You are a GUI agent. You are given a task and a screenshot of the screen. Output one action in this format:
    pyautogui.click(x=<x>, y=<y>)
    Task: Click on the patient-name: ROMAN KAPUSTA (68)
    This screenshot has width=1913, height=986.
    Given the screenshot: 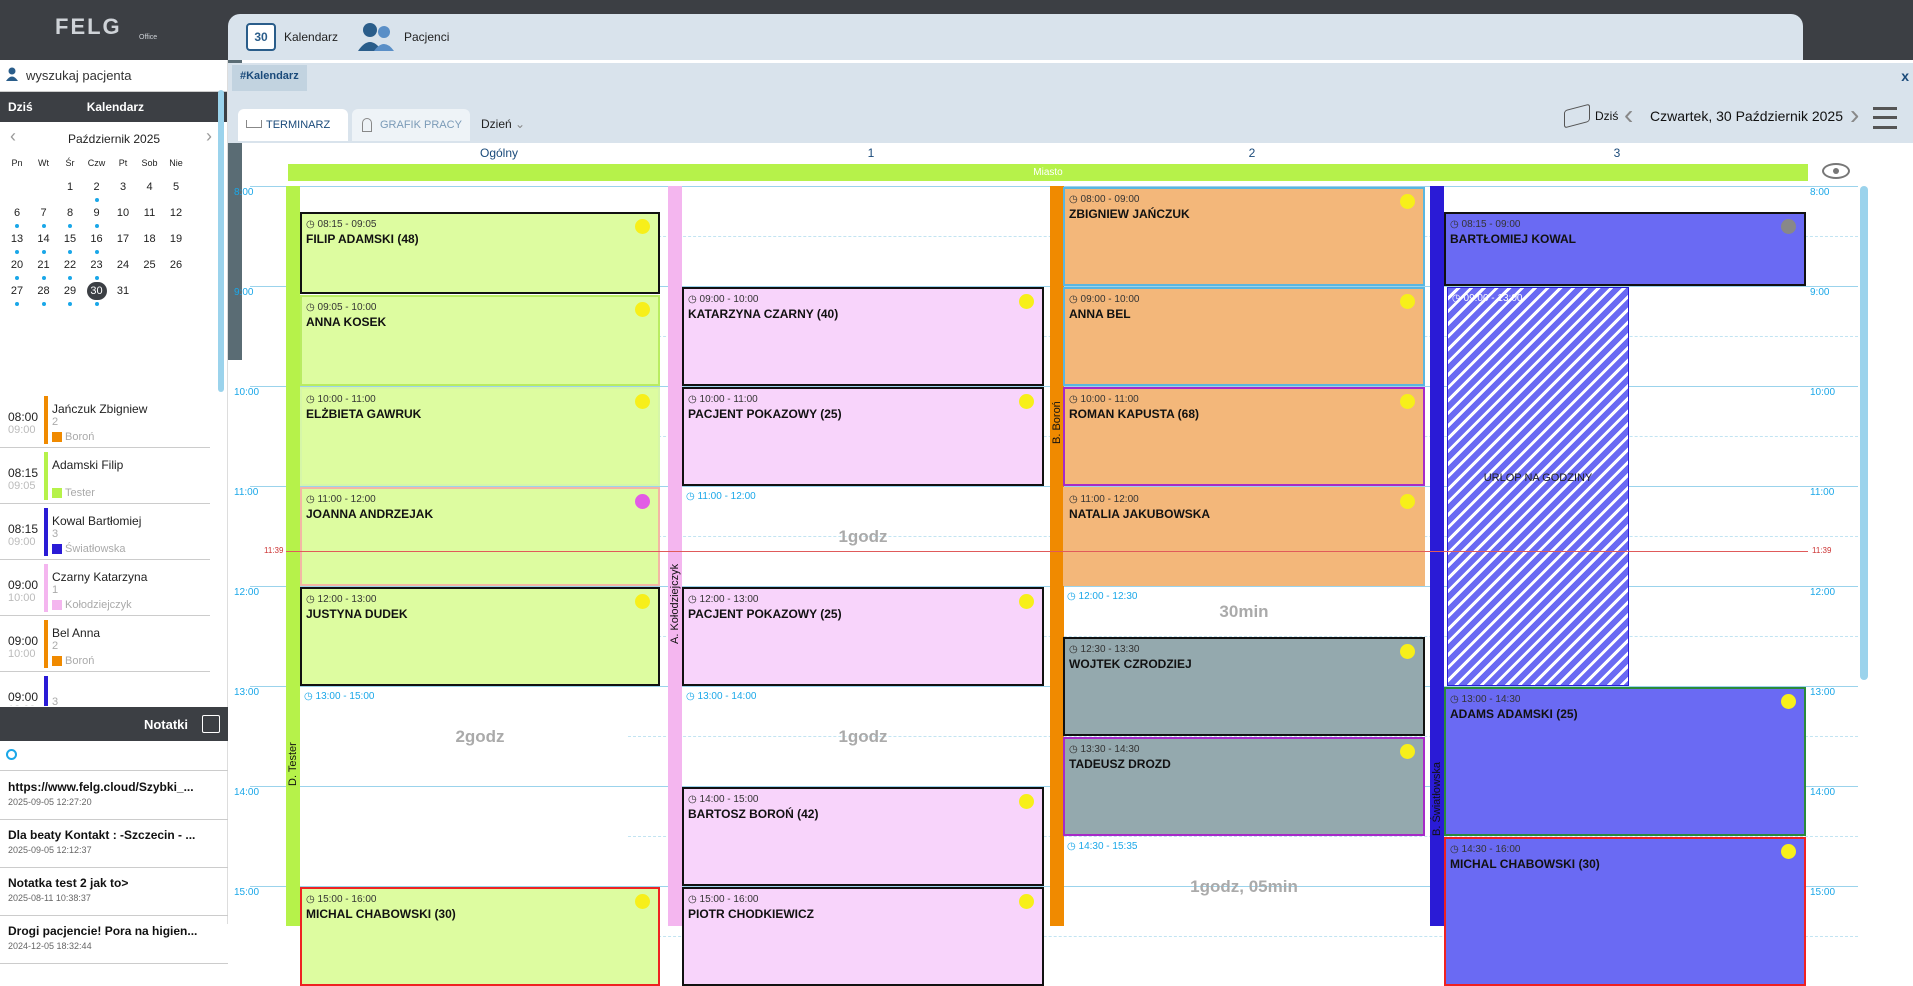 What is the action you would take?
    pyautogui.click(x=1134, y=414)
    